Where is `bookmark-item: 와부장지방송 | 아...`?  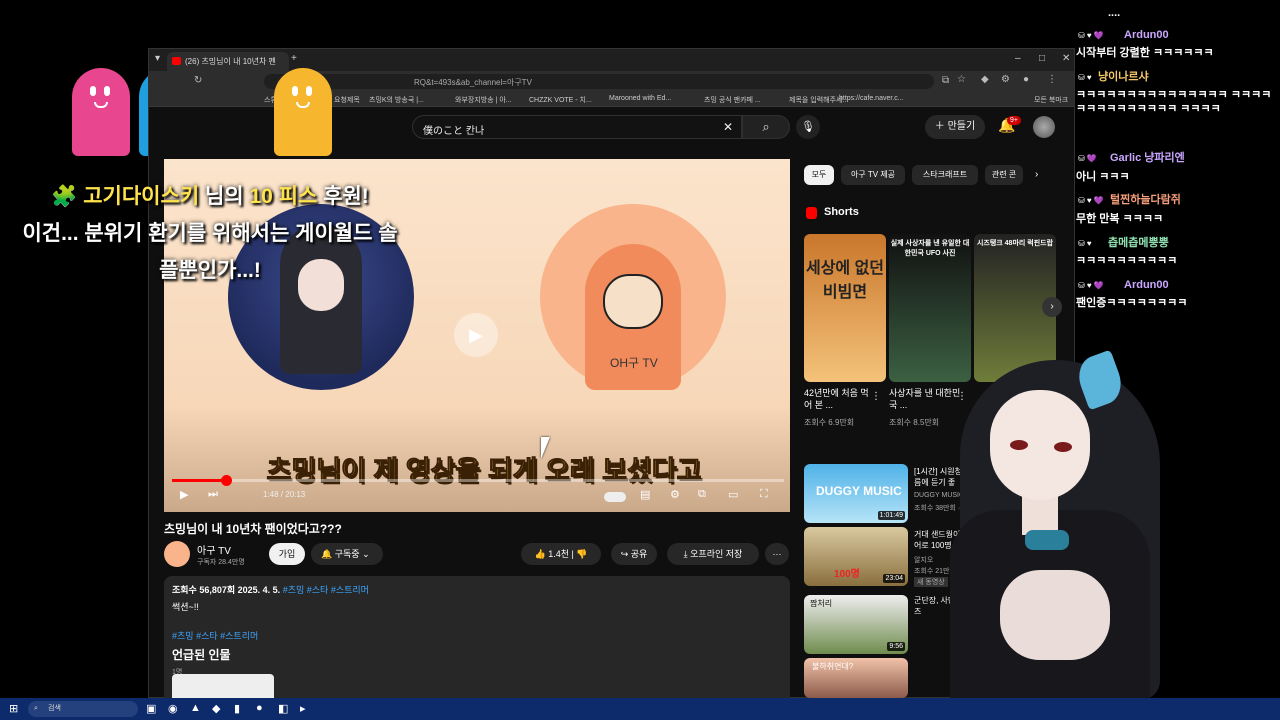 bookmark-item: 와부장지방송 | 아... is located at coordinates (483, 100).